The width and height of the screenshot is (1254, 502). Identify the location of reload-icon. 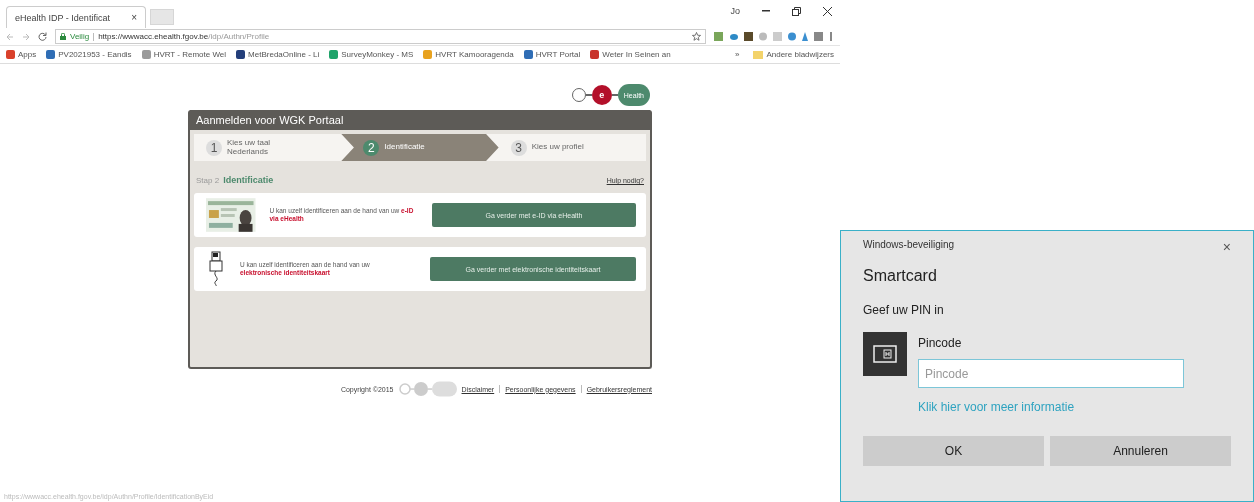
(42, 36).